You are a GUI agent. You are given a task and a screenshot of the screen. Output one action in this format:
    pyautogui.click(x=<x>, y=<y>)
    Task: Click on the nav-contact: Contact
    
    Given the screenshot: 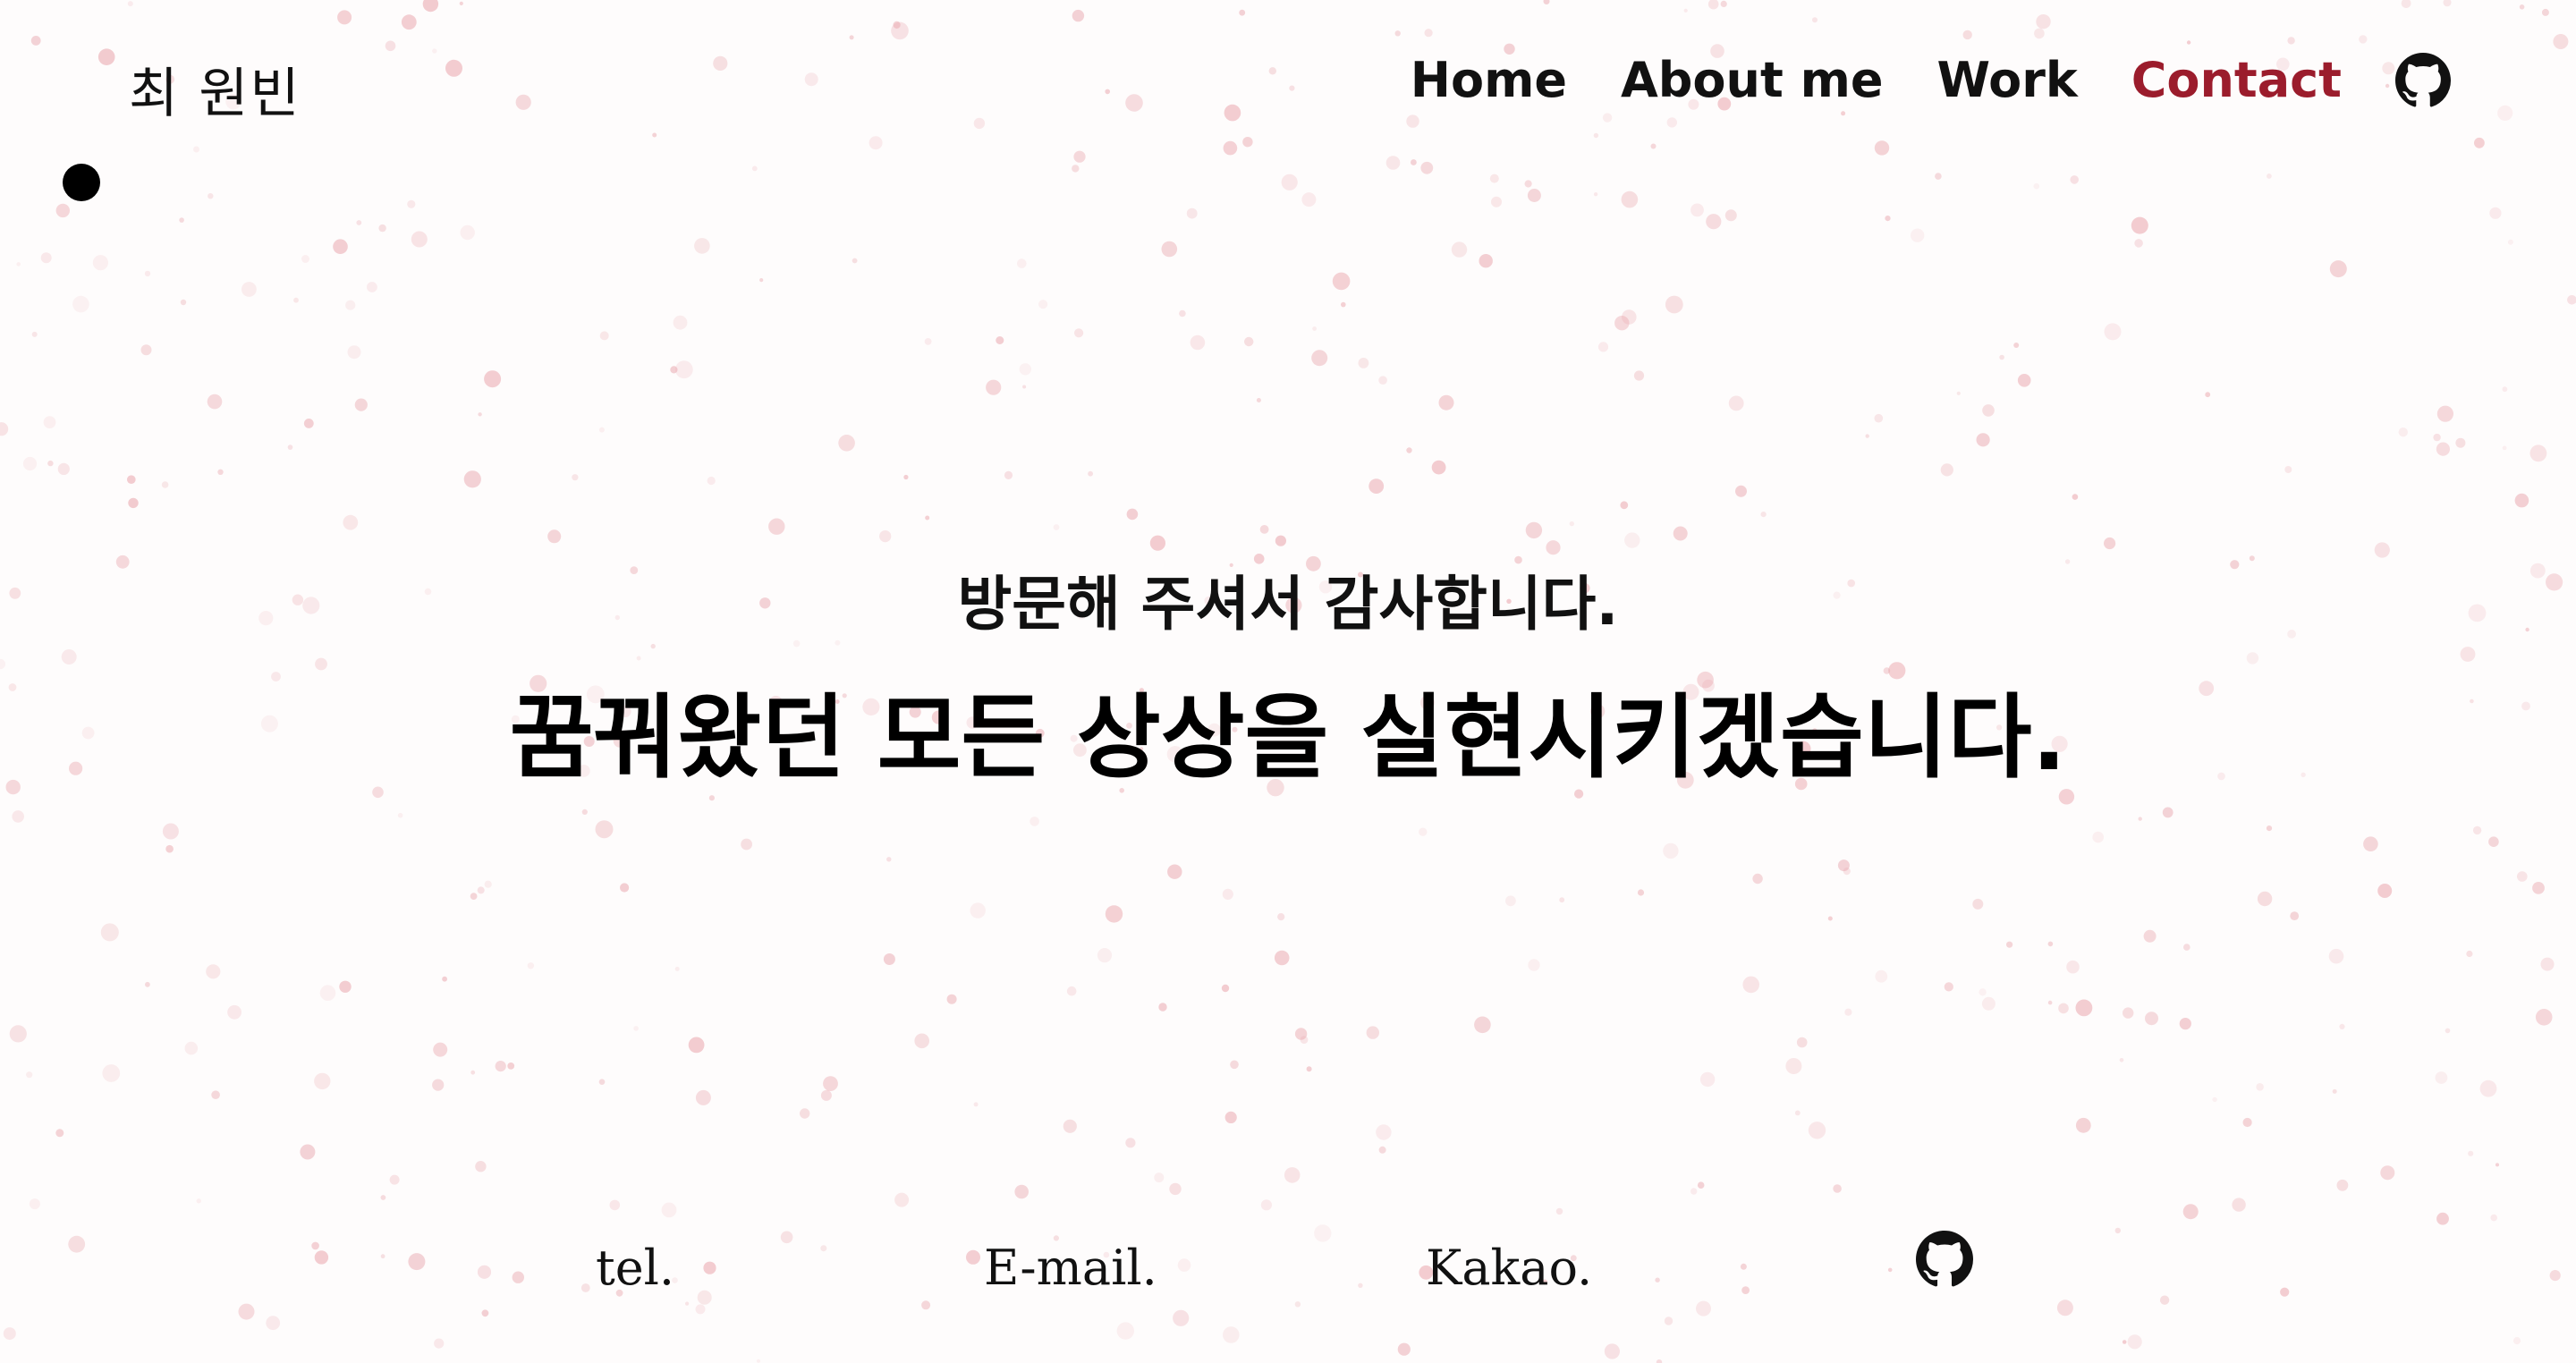 What is the action you would take?
    pyautogui.click(x=2236, y=81)
    